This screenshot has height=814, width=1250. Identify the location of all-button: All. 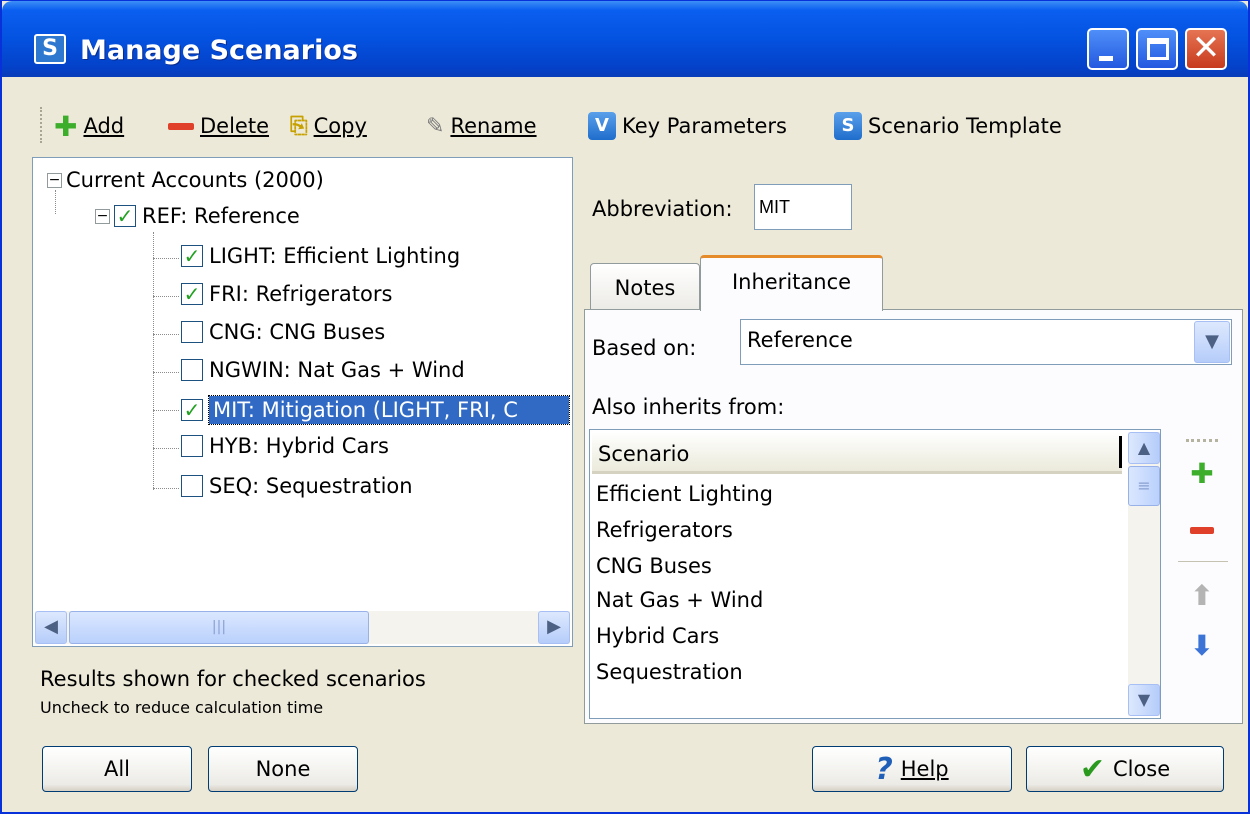
(117, 769).